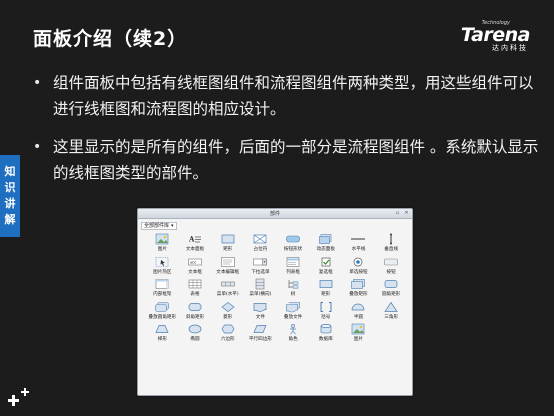  Describe the element at coordinates (260, 267) in the screenshot. I see `component-item: 下拉选单` at that location.